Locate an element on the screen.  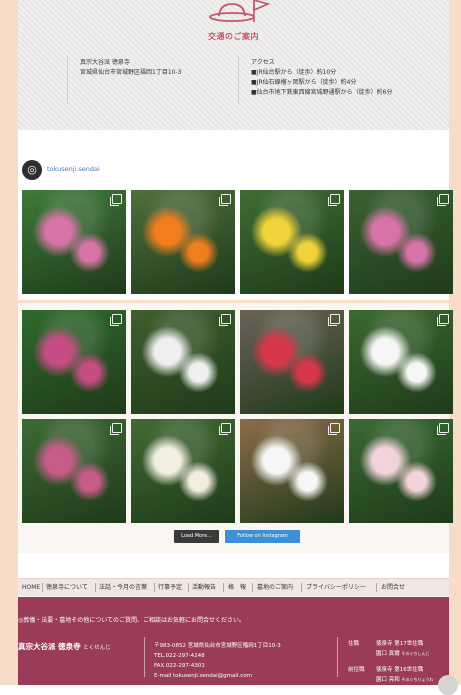
nav-item-dharma: 法話・今月の言葉 is located at coordinates (123, 587).